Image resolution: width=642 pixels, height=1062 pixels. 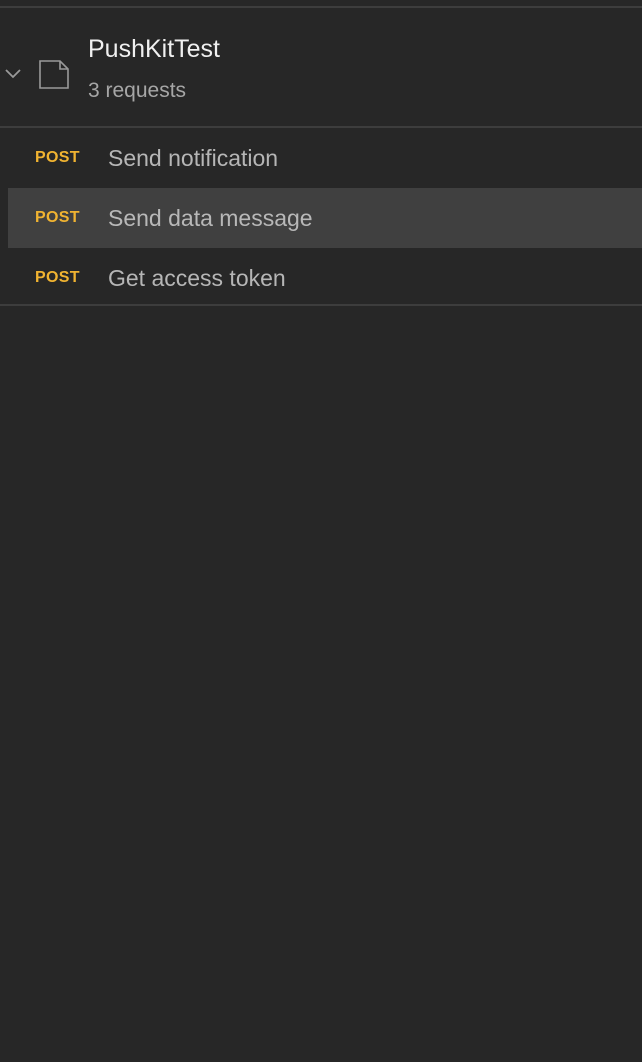 I want to click on request-item-selected: POST Send data message, so click(x=321, y=218).